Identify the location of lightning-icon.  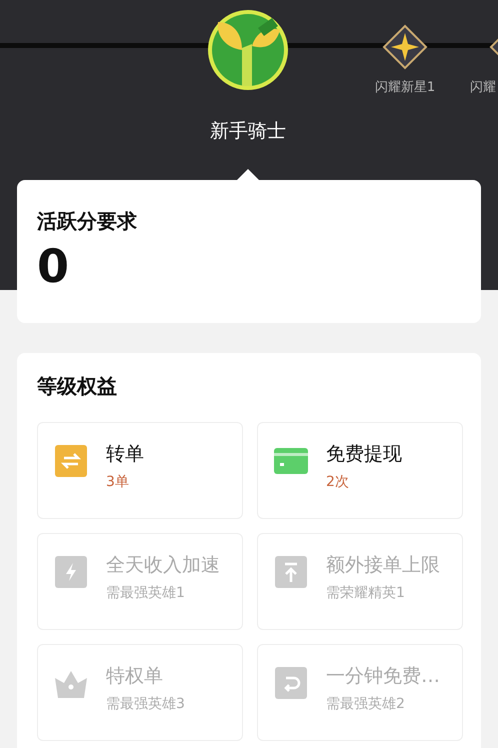
(71, 572).